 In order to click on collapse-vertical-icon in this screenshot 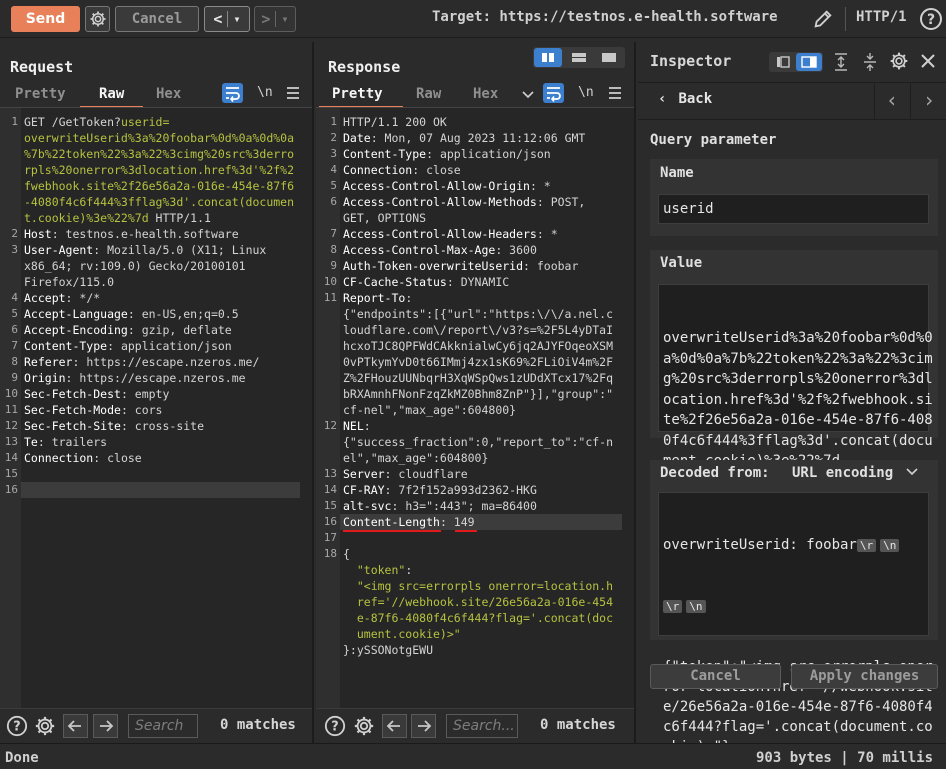, I will do `click(870, 62)`.